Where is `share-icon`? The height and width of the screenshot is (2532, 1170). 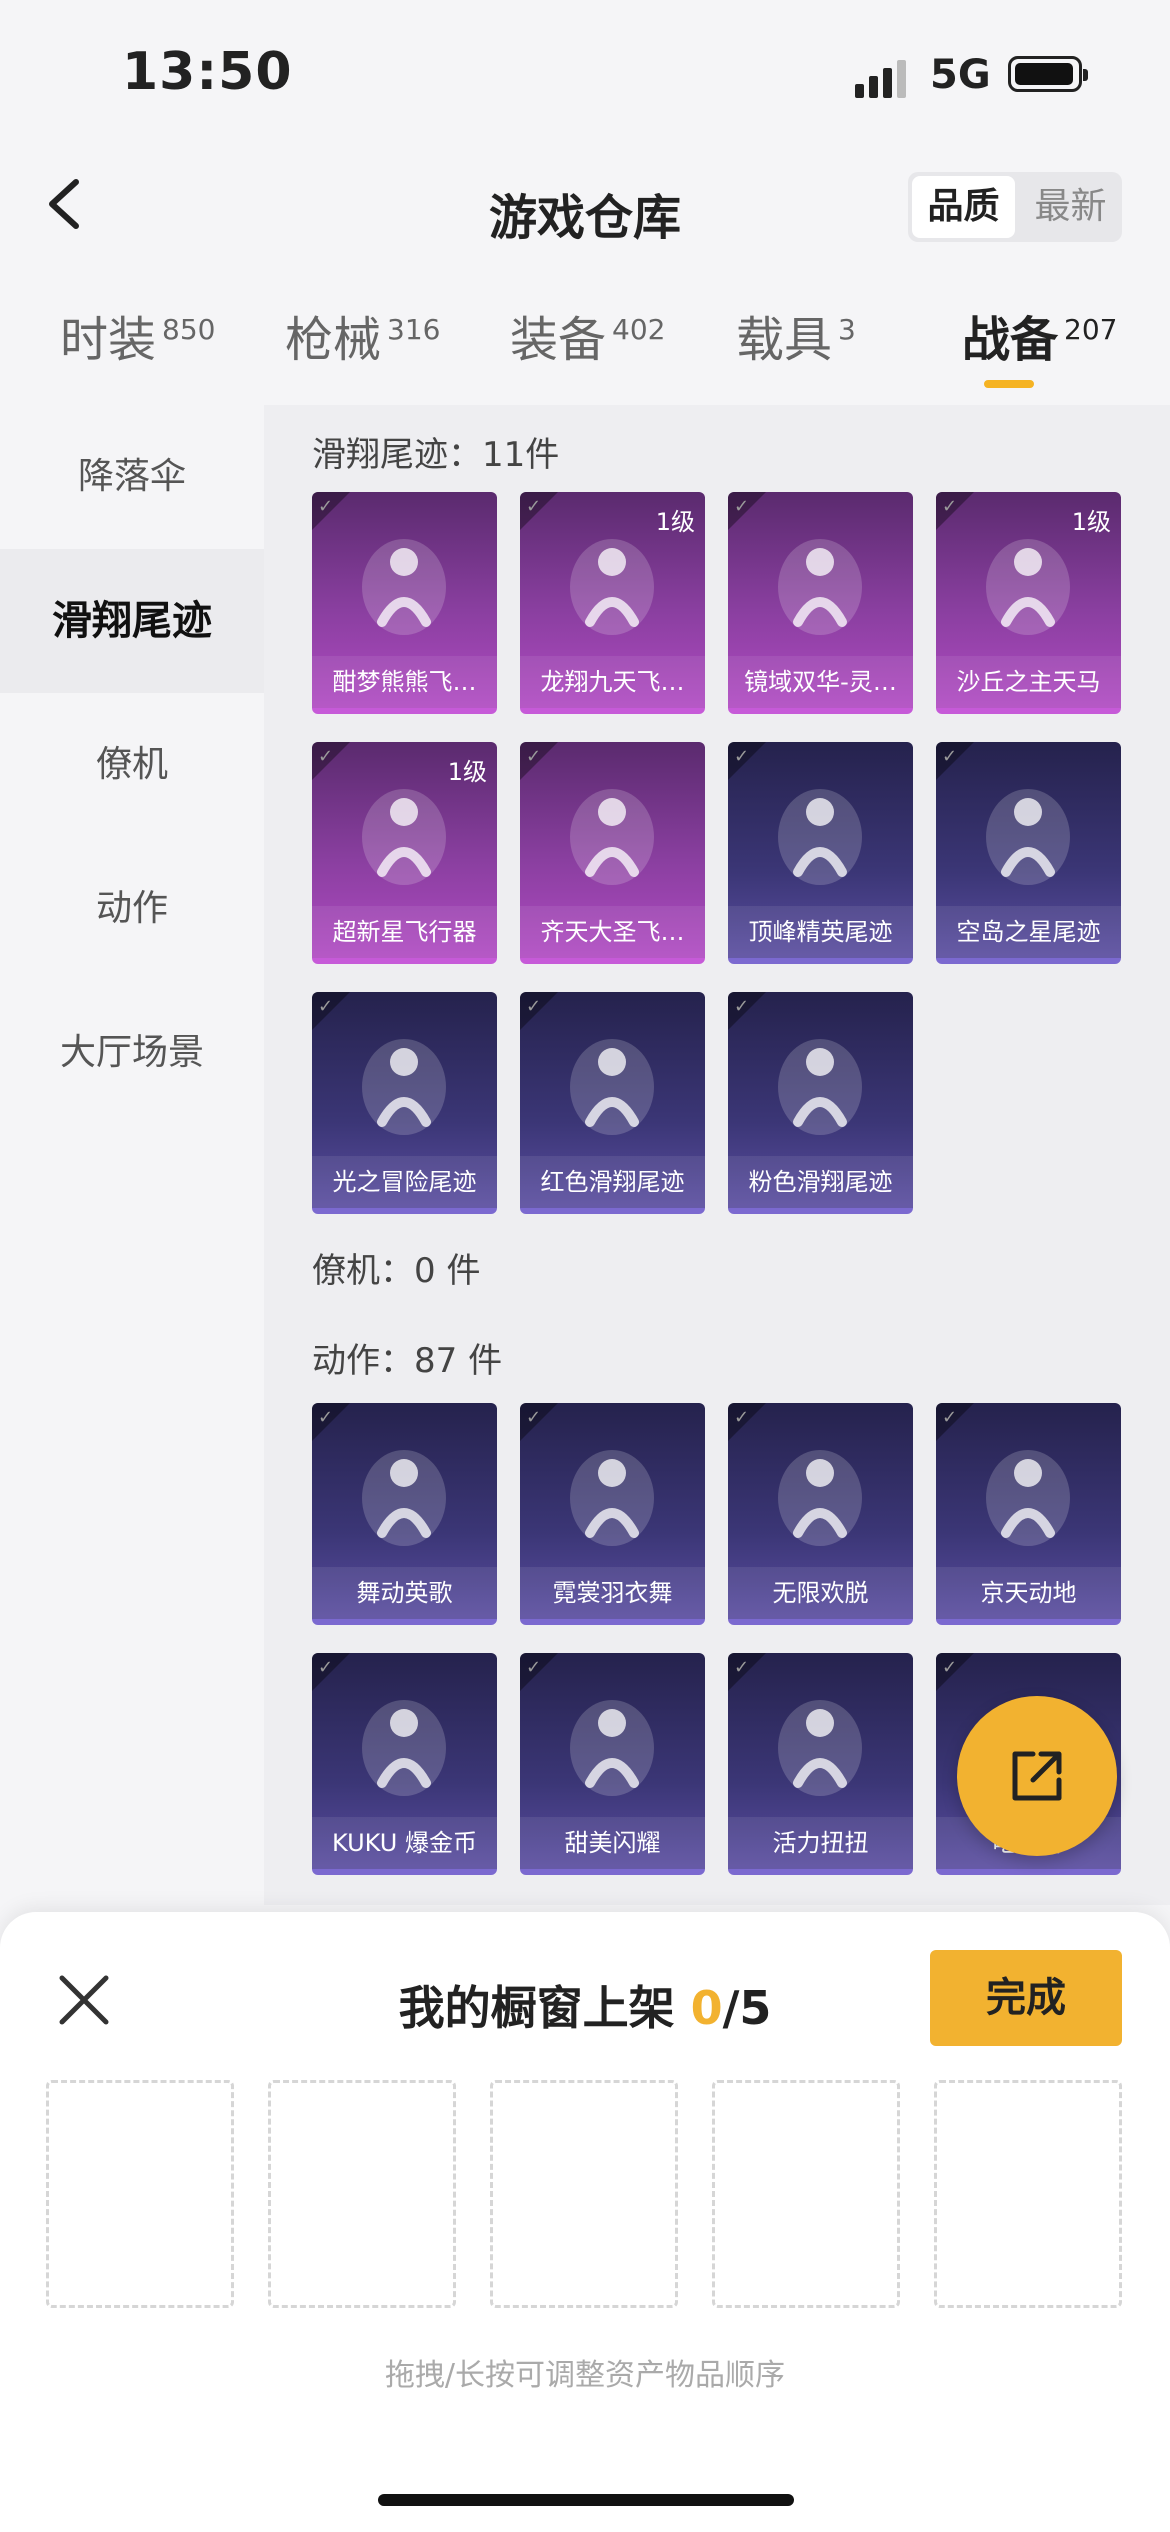 share-icon is located at coordinates (1037, 1776).